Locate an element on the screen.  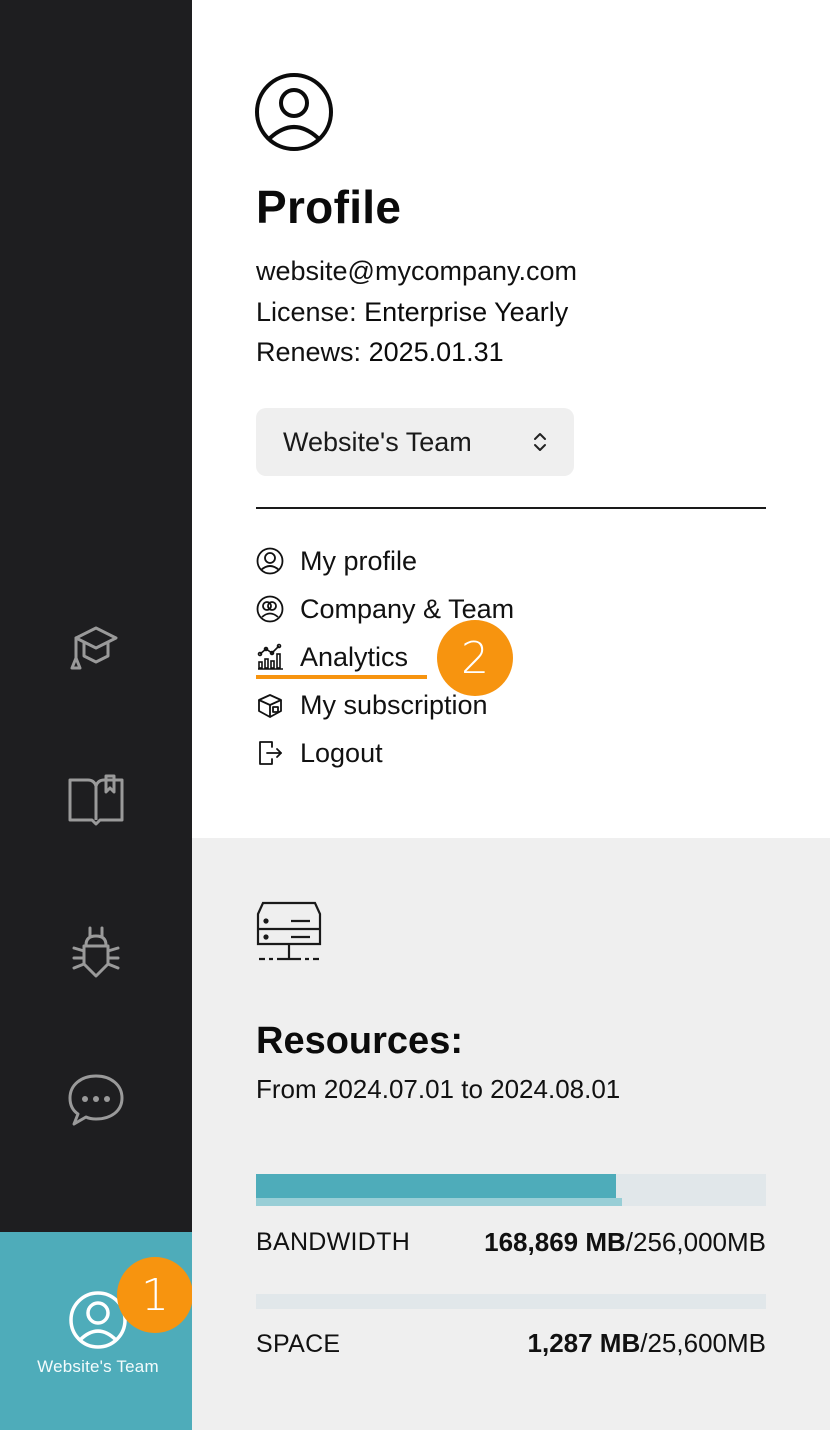
profile-avatar-icon is located at coordinates (294, 112).